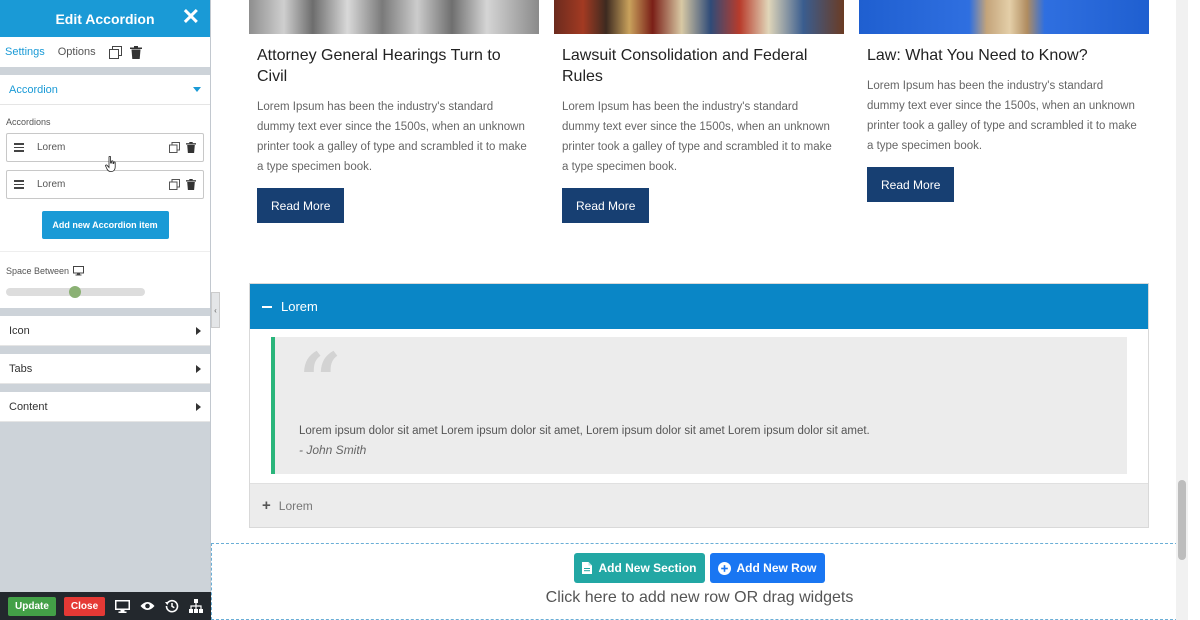  Describe the element at coordinates (333, 450) in the screenshot. I see `quote-author: - John Smith` at that location.